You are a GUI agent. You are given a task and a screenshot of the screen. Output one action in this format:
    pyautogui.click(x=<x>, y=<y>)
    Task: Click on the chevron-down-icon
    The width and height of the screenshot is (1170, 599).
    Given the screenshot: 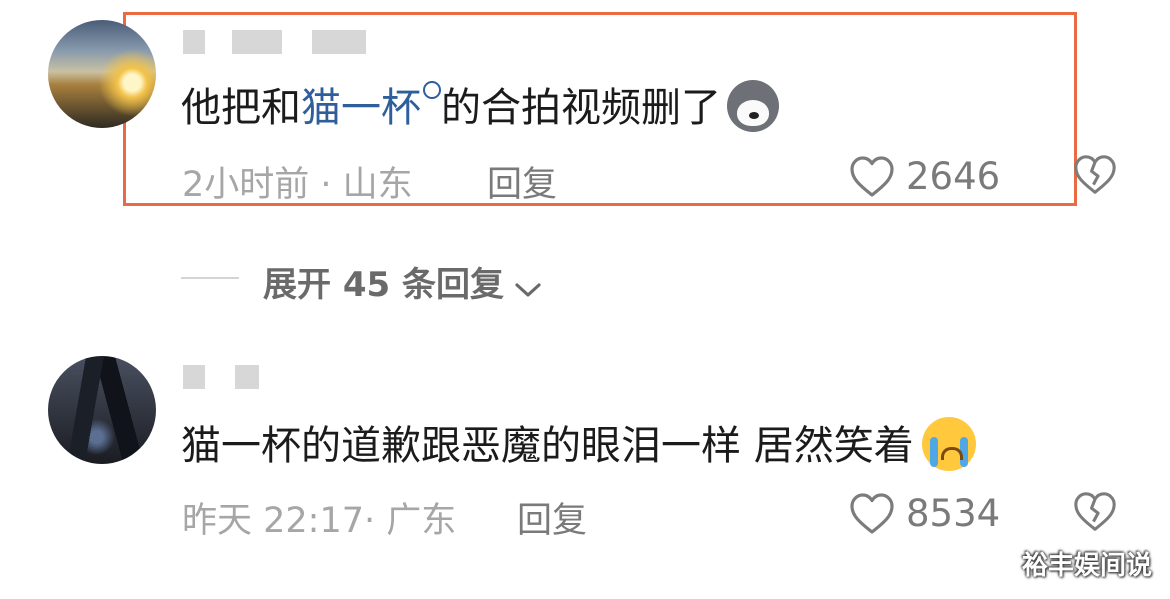 What is the action you would take?
    pyautogui.click(x=528, y=292)
    